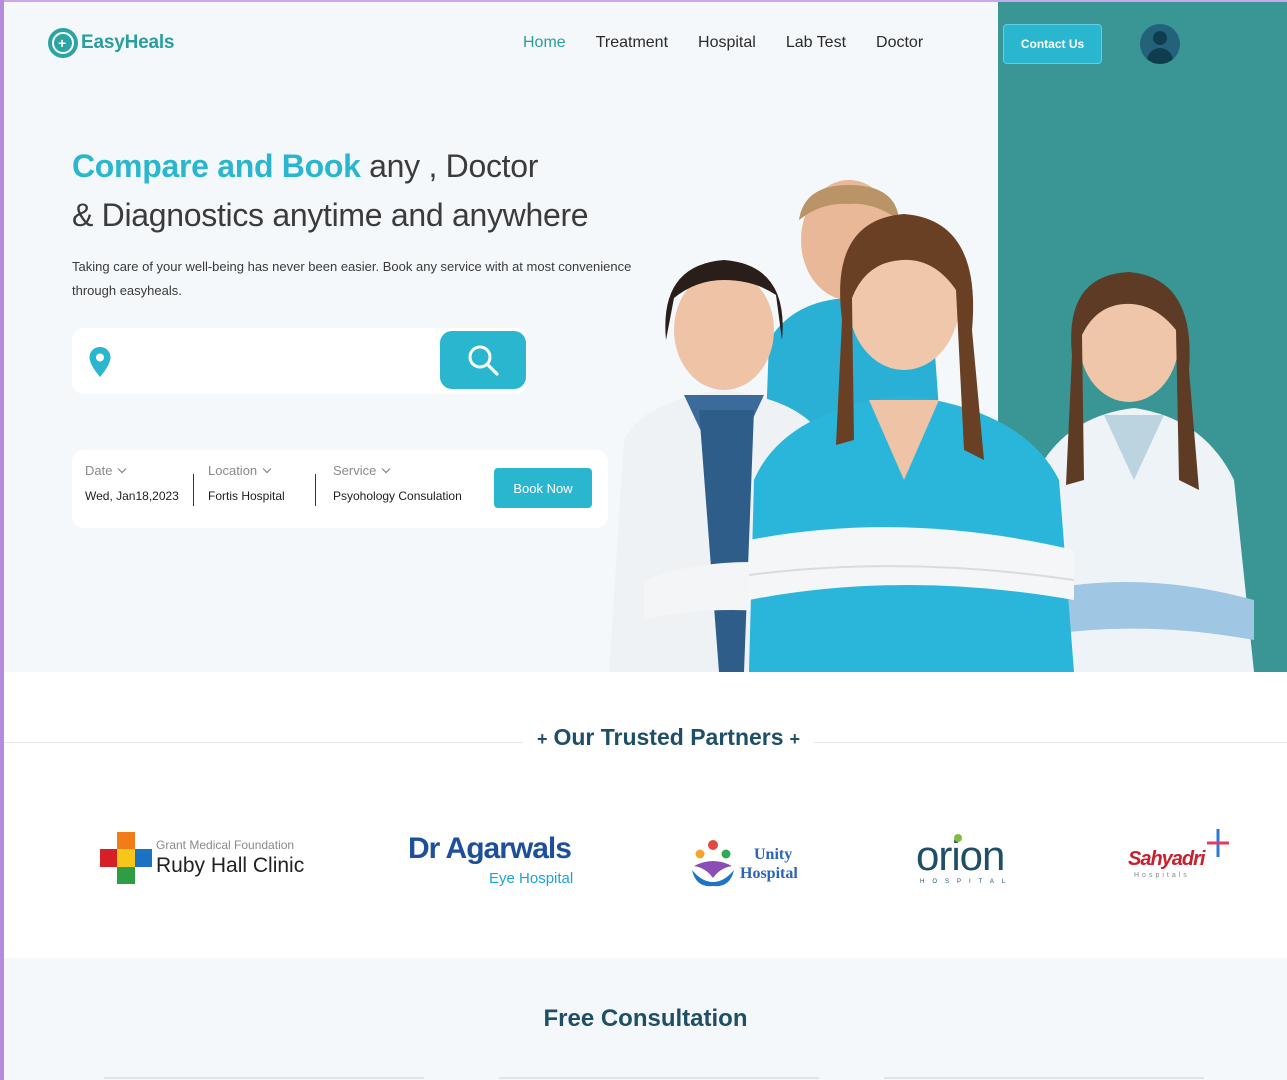  What do you see at coordinates (1162, 875) in the screenshot?
I see `sahyadri-subtitle: Hospitals` at bounding box center [1162, 875].